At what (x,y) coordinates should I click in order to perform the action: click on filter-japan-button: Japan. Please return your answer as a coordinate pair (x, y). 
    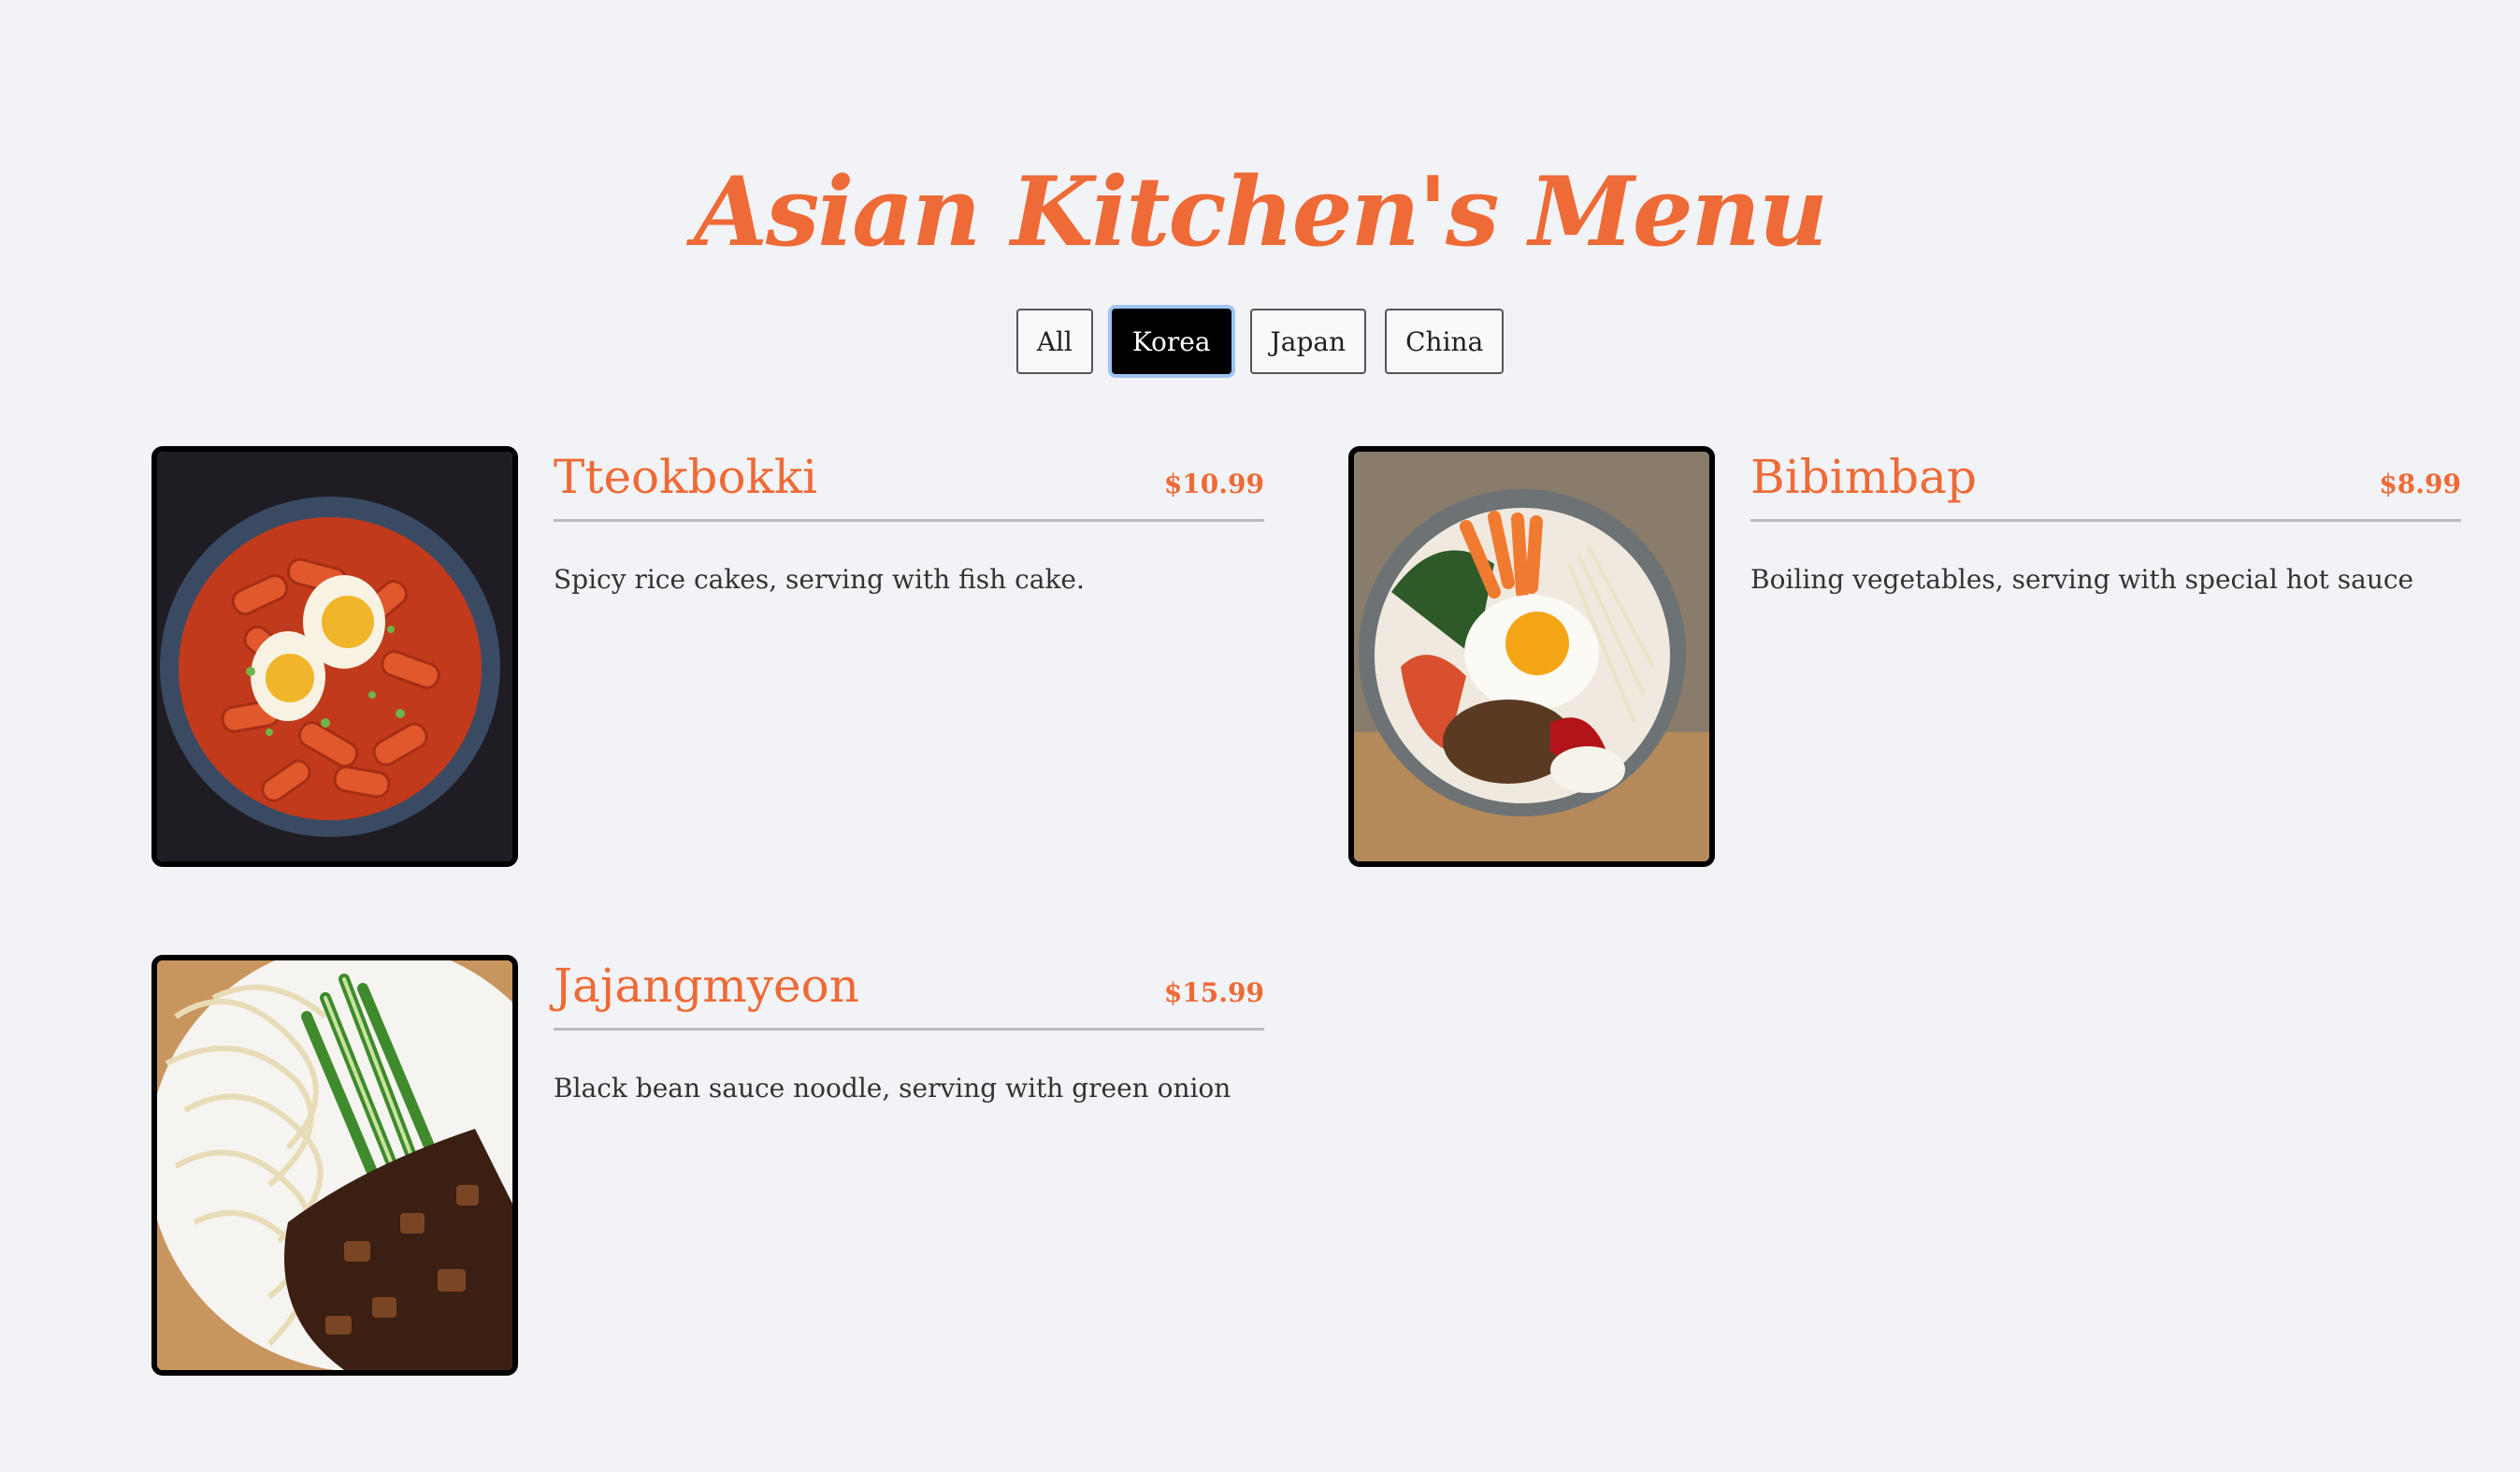
    Looking at the image, I should click on (1308, 342).